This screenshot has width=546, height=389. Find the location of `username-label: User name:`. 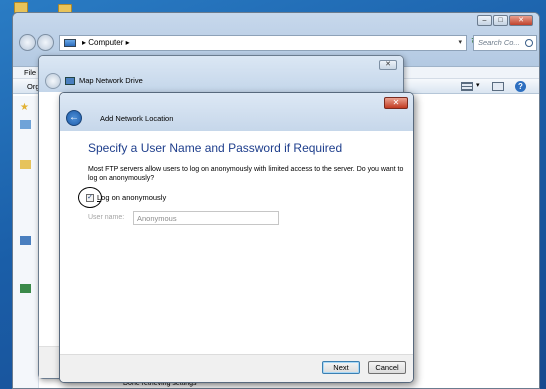

username-label: User name: is located at coordinates (106, 217).